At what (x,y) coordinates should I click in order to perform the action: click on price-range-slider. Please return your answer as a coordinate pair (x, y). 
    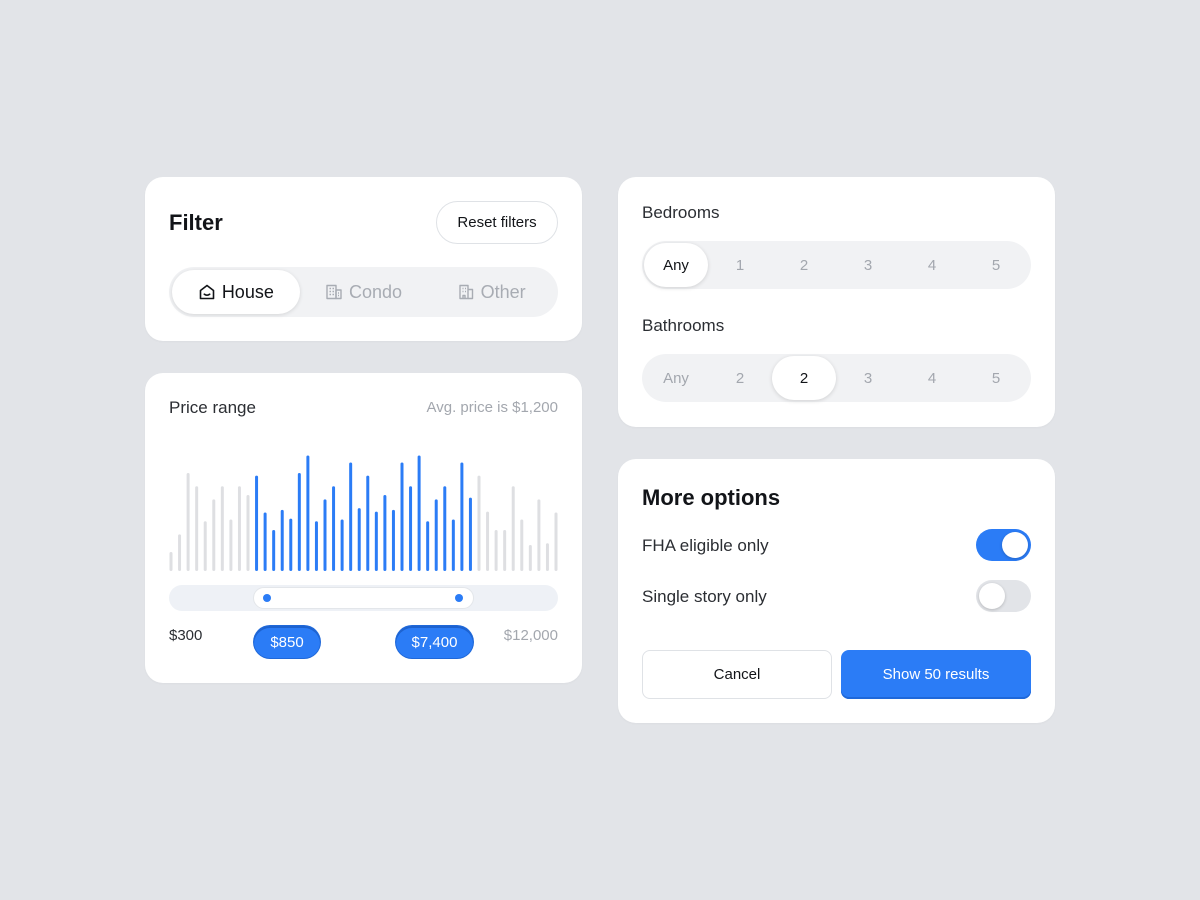
    Looking at the image, I should click on (363, 598).